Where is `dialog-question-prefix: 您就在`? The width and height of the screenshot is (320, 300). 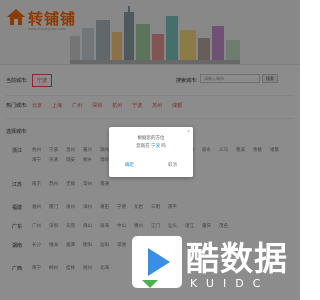
dialog-question-prefix: 您就在 is located at coordinates (143, 145).